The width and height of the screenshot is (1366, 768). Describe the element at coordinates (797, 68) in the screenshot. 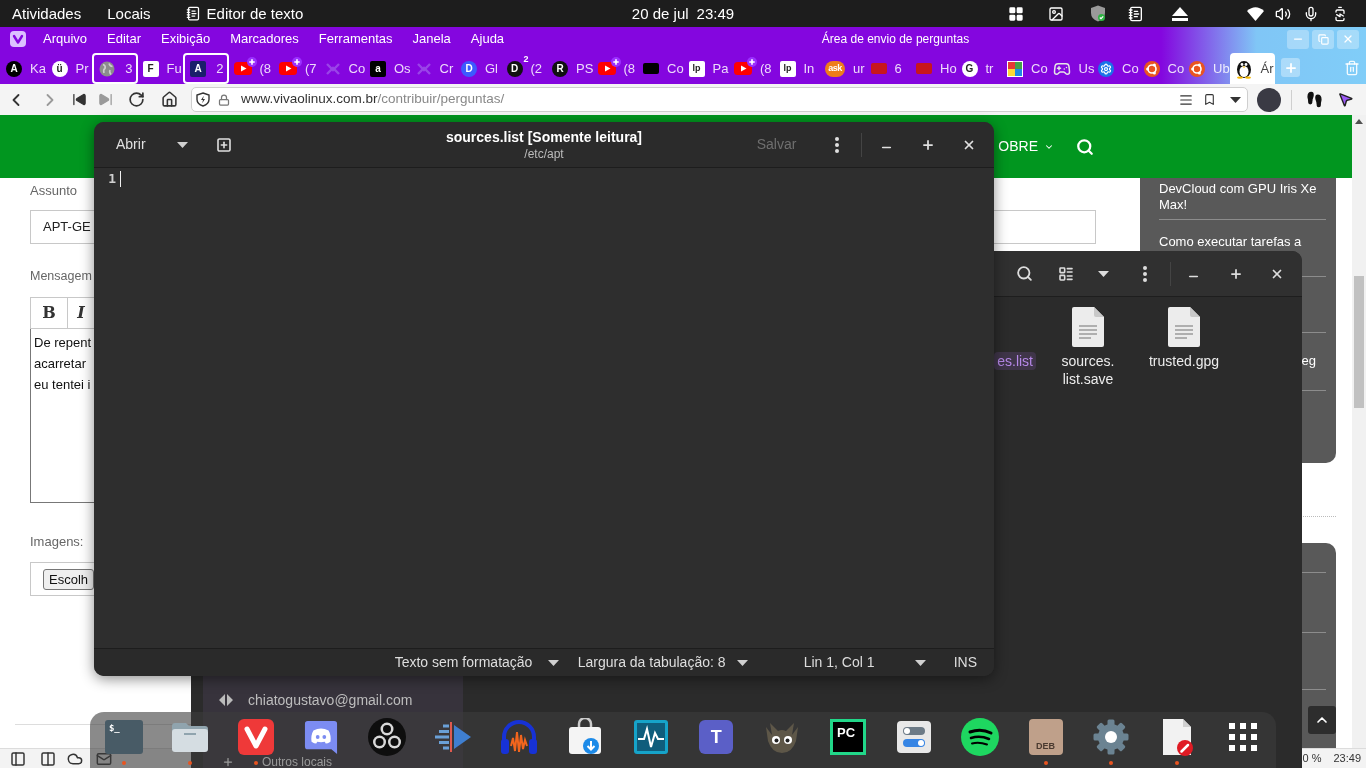

I see `browser-tab: lp In` at that location.